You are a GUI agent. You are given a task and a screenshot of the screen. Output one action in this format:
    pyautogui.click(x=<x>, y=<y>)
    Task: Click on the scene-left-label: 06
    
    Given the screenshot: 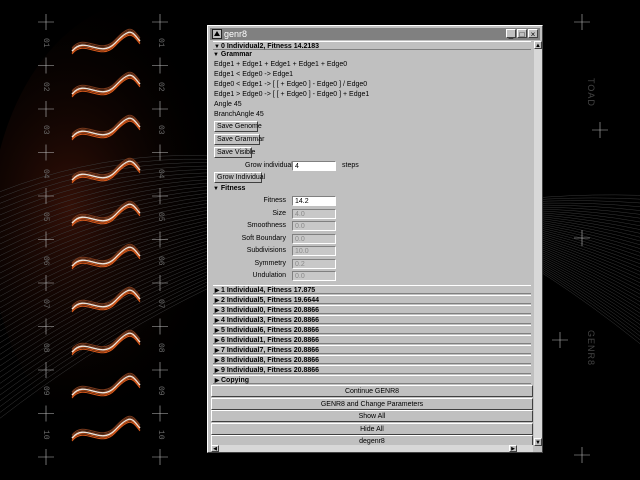 What is the action you would take?
    pyautogui.click(x=45, y=260)
    